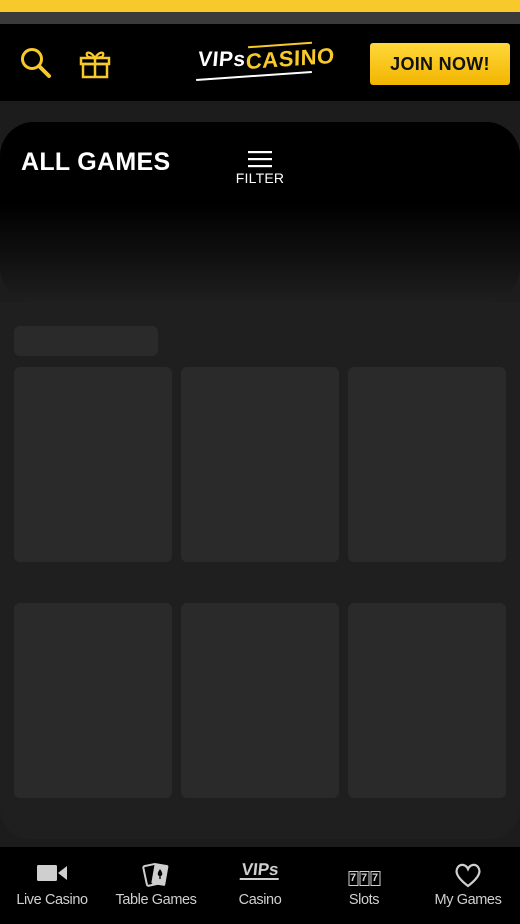 The height and width of the screenshot is (924, 520). I want to click on site-header: VIPs CASINO JOIN NOW!, so click(260, 62).